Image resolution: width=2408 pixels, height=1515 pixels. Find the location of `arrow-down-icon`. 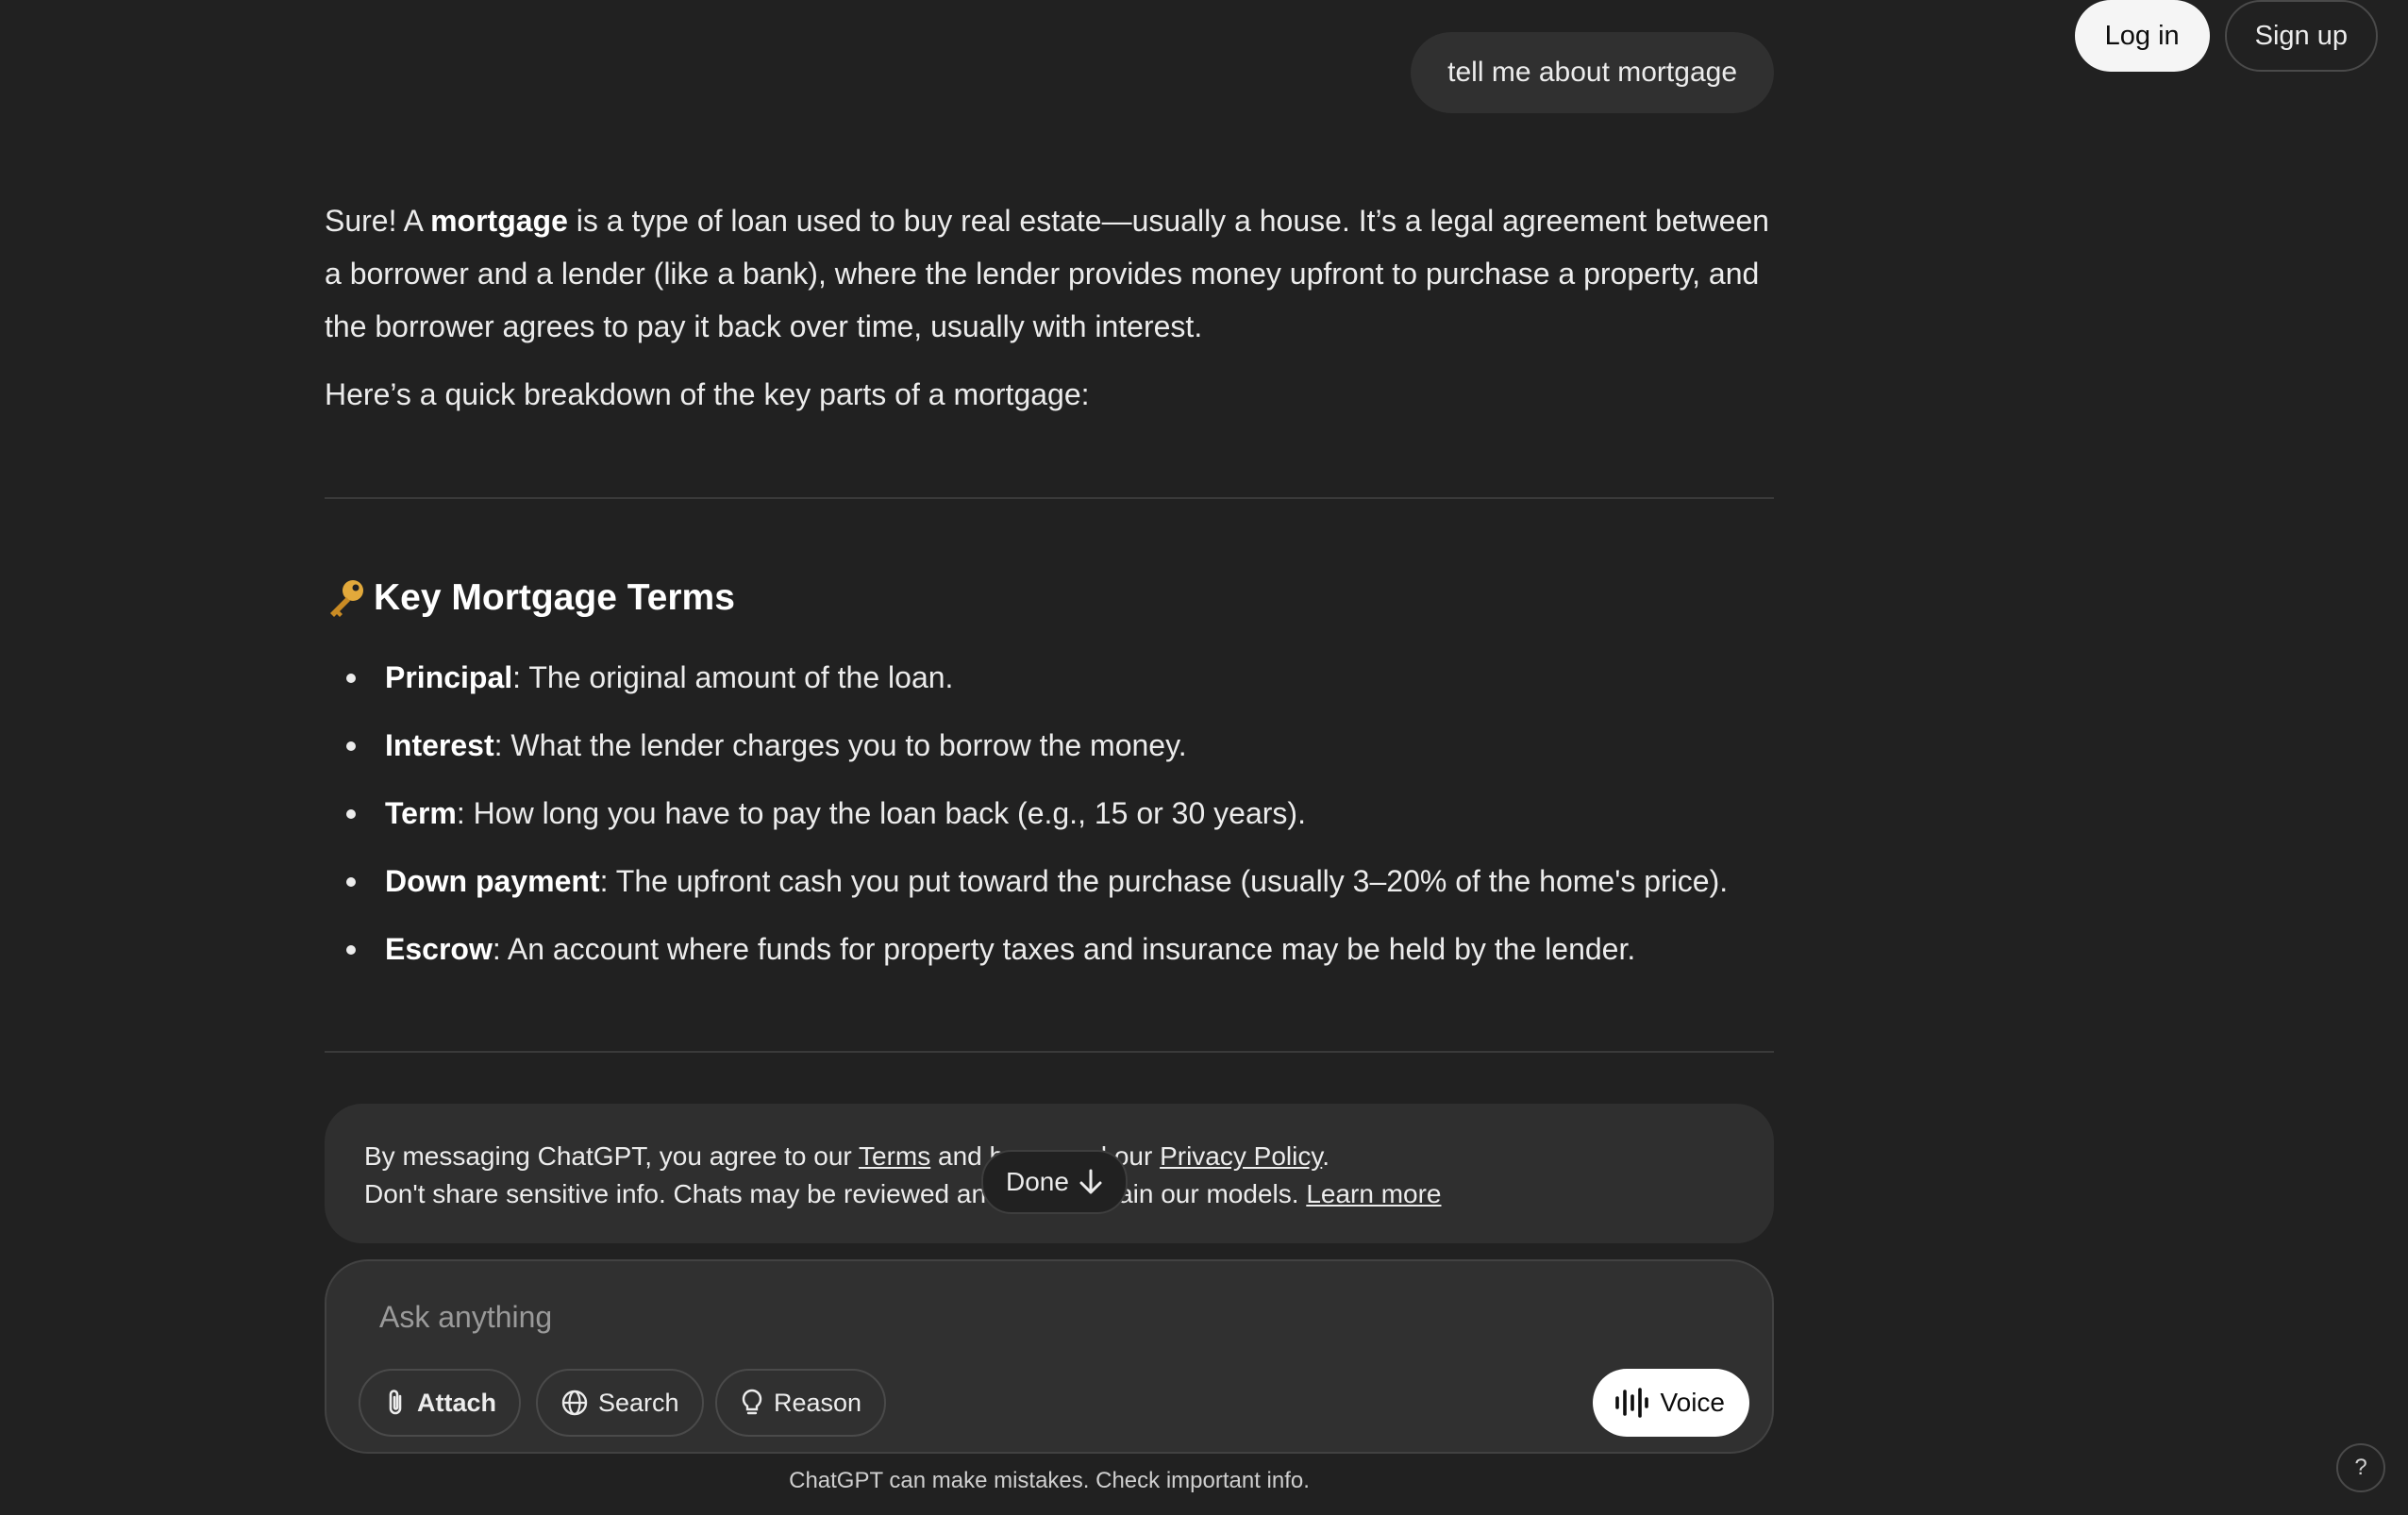

arrow-down-icon is located at coordinates (1091, 1182).